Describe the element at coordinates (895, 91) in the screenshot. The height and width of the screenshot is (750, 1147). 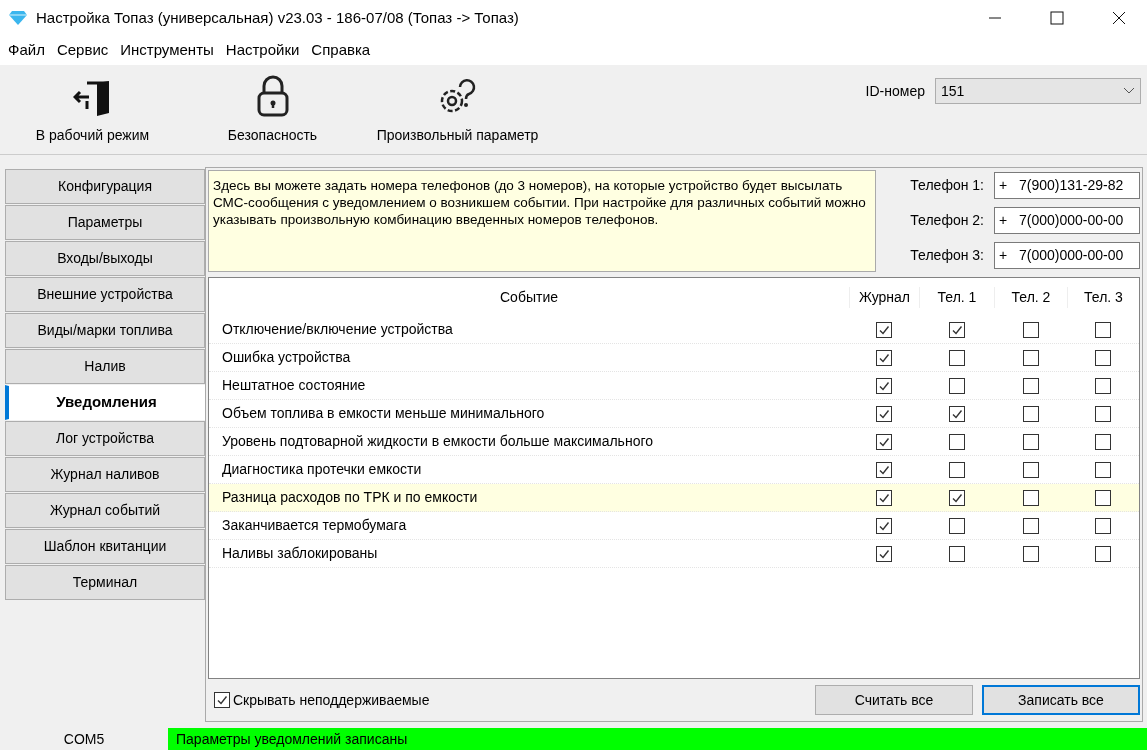
I see `id-label: ID-номер` at that location.